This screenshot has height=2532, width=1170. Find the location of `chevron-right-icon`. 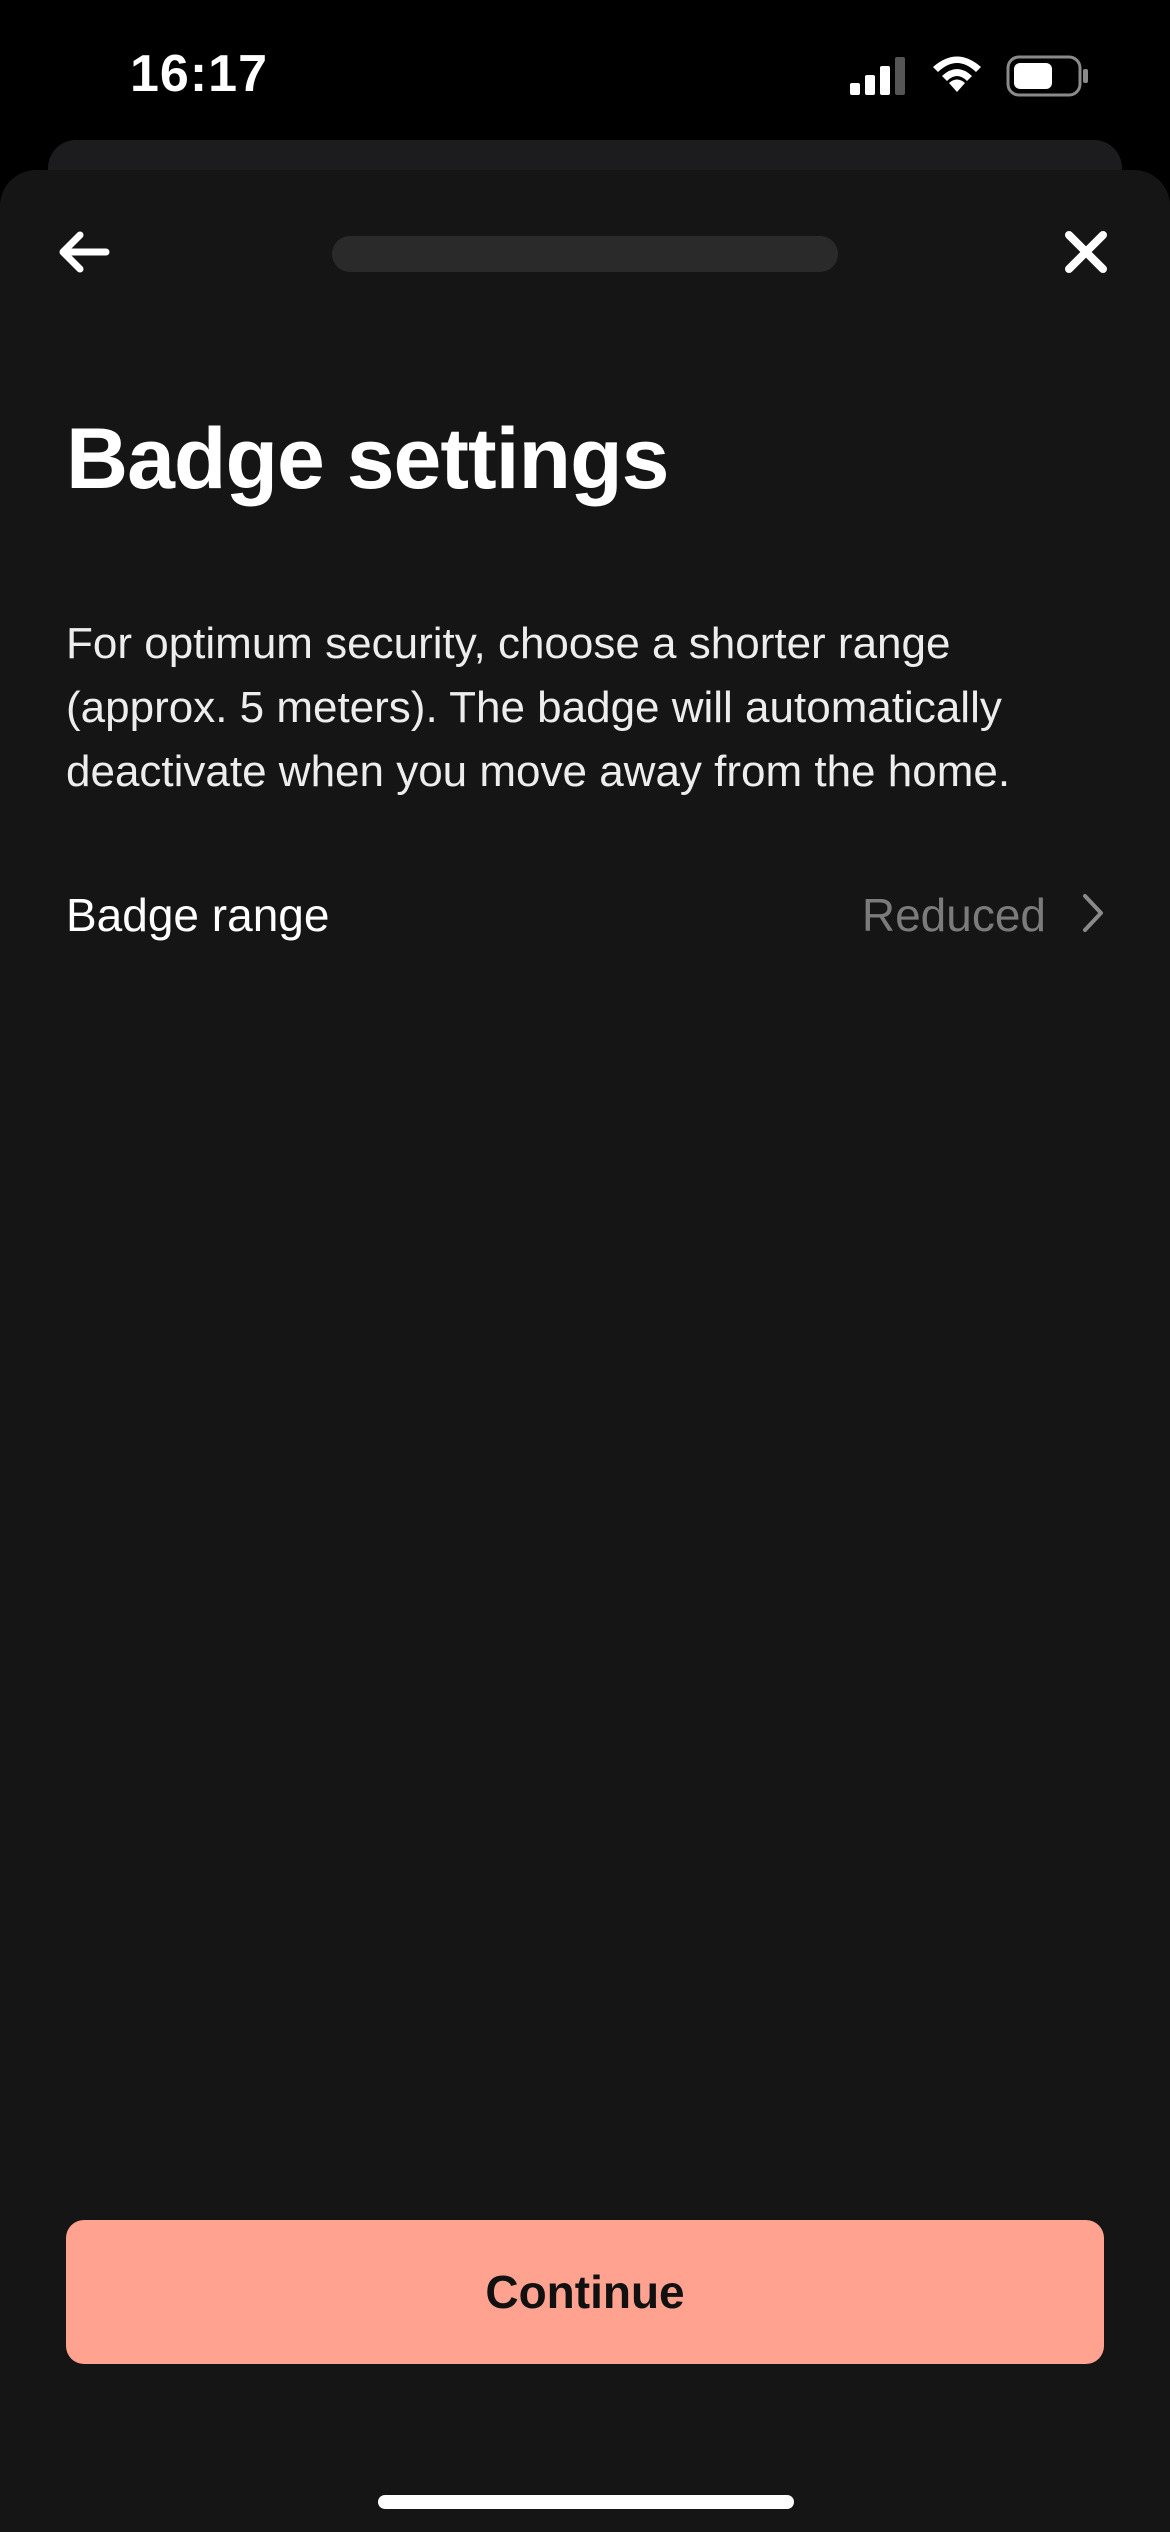

chevron-right-icon is located at coordinates (1093, 915).